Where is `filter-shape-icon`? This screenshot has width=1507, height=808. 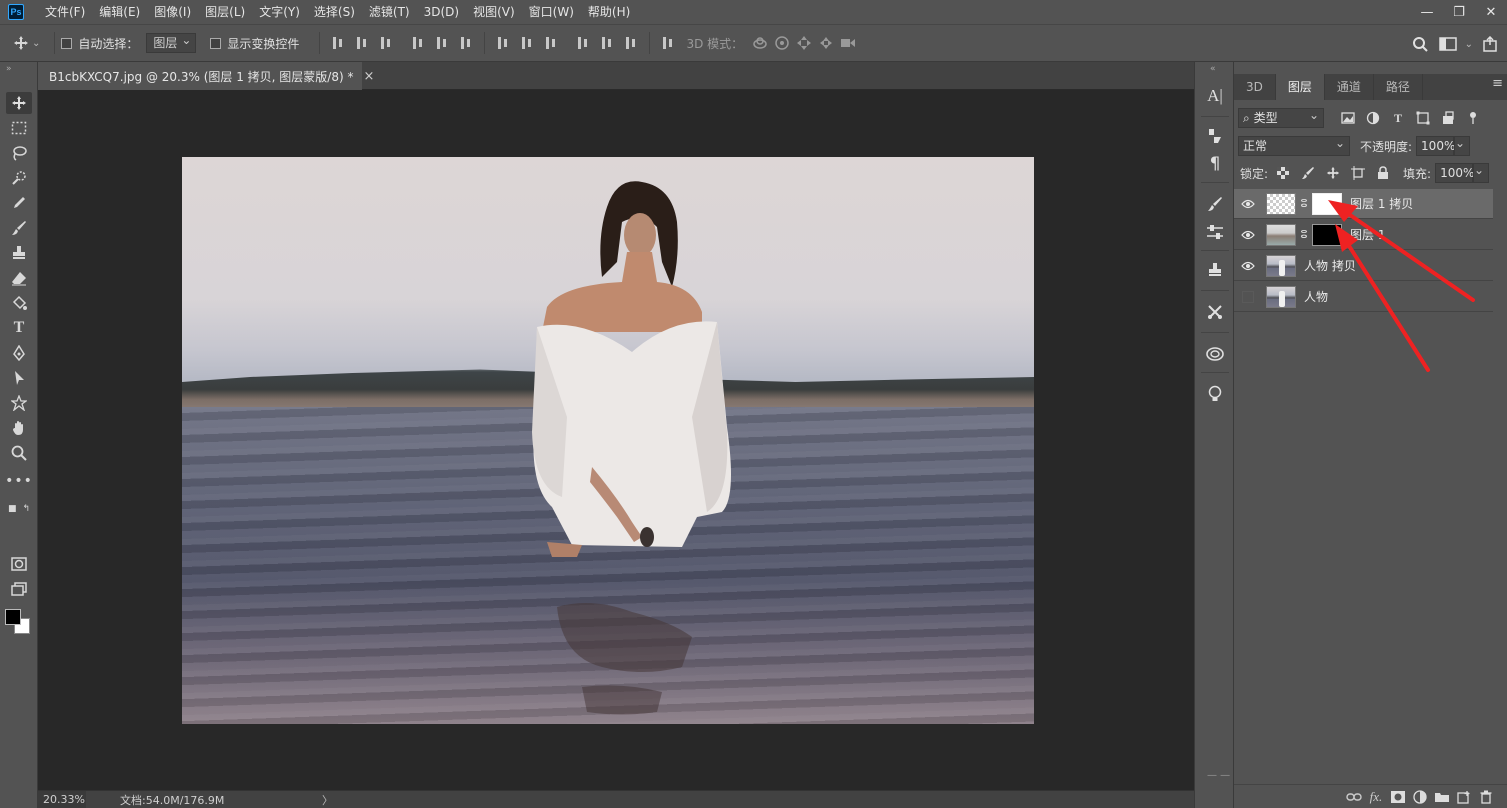
filter-shape-icon is located at coordinates (1423, 118).